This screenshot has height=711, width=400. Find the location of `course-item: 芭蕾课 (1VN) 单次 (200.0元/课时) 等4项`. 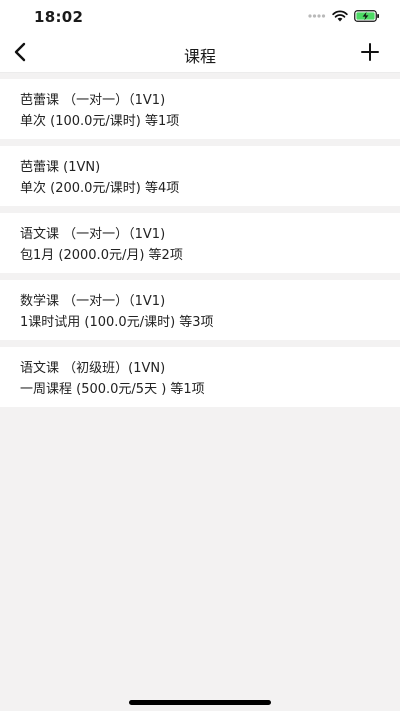

course-item: 芭蕾课 (1VN) 单次 (200.0元/课时) 等4项 is located at coordinates (200, 176).